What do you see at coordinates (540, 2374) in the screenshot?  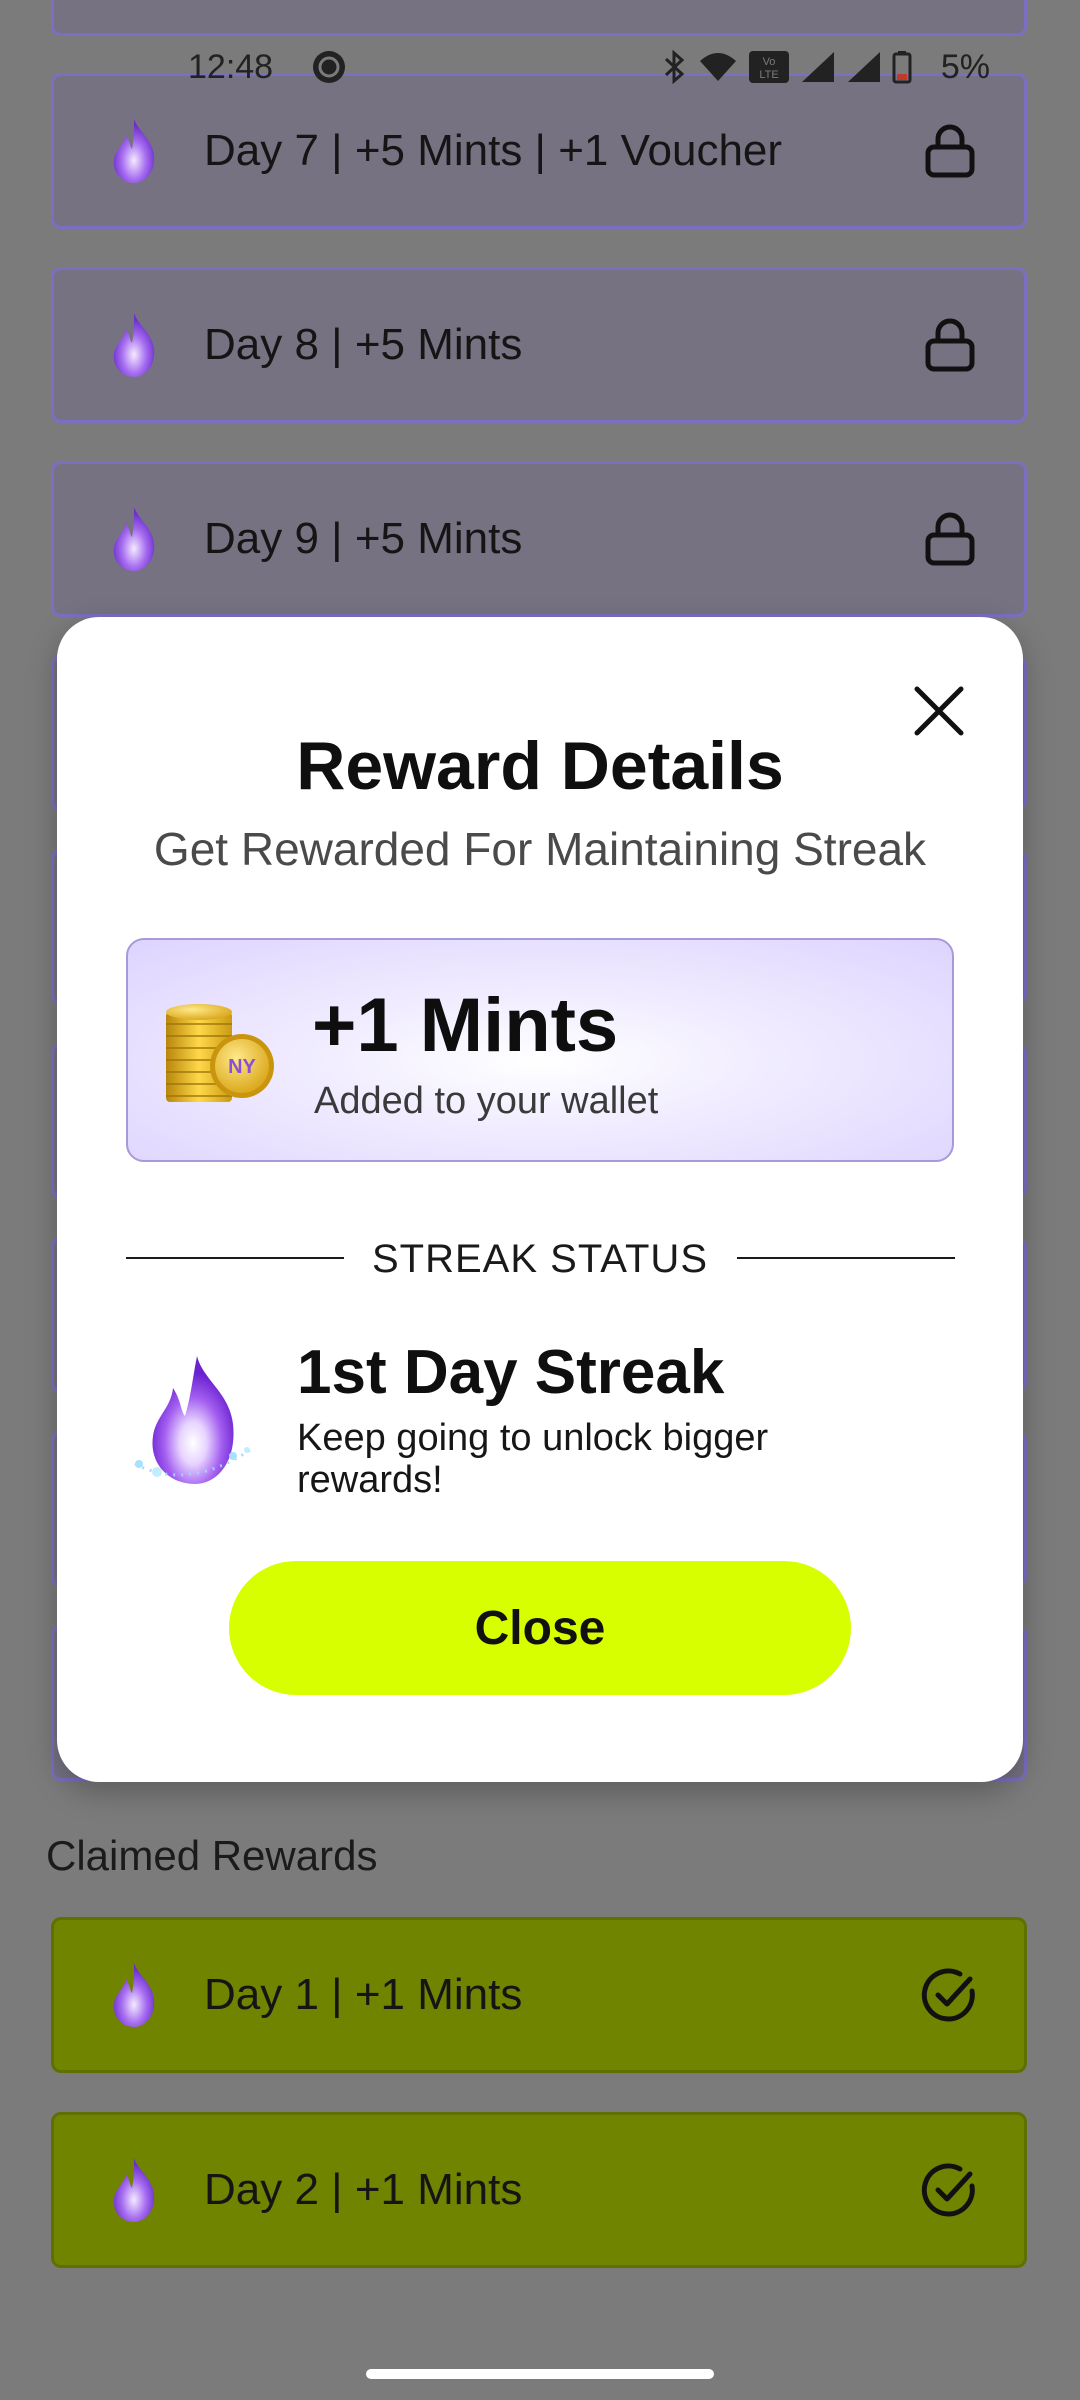 I see `home-indicator` at bounding box center [540, 2374].